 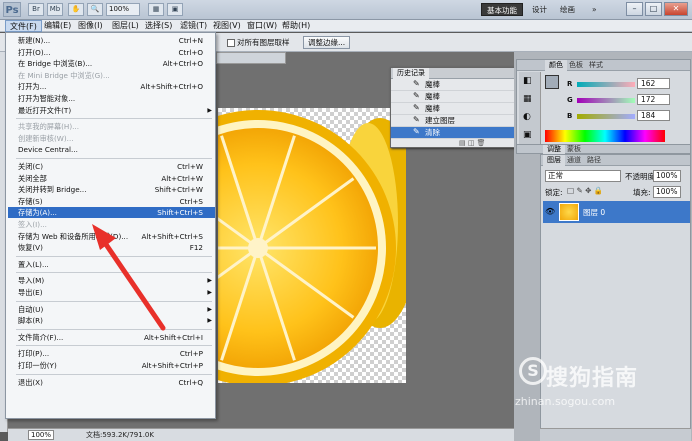 I want to click on watermark-title: 搜狗指南, so click(x=592, y=378).